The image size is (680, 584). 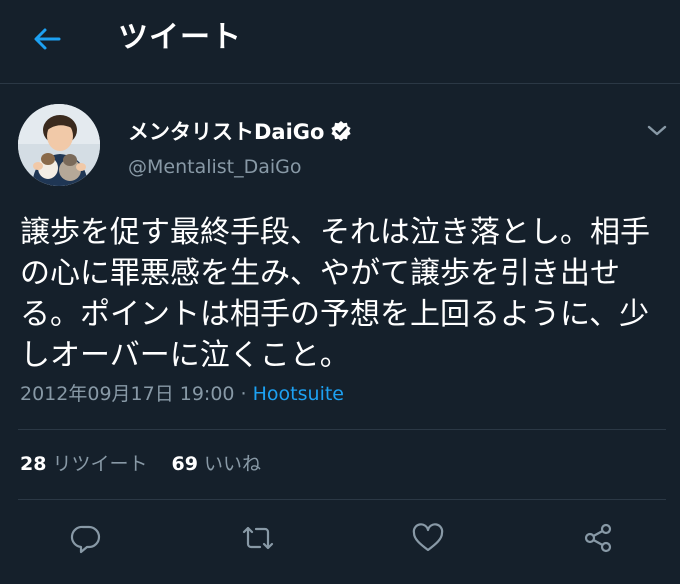 What do you see at coordinates (184, 464) in the screenshot?
I see `likes-count: 69` at bounding box center [184, 464].